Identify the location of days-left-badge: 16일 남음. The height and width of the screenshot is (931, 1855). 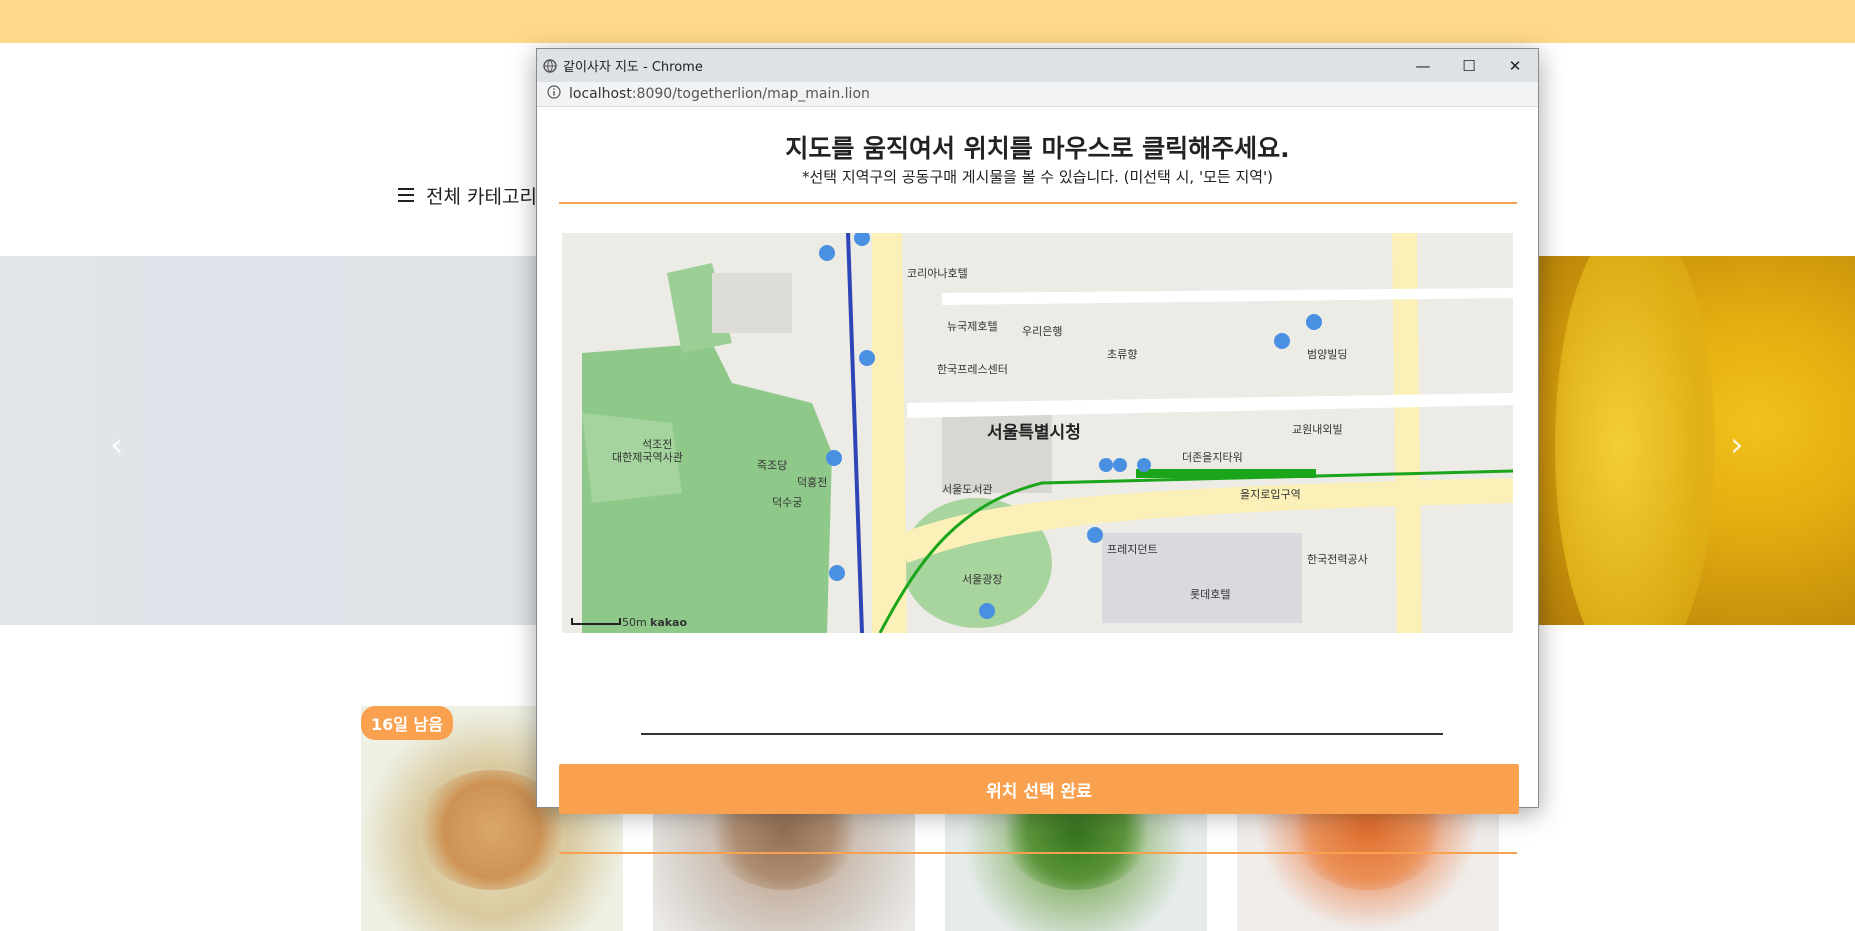
(407, 723).